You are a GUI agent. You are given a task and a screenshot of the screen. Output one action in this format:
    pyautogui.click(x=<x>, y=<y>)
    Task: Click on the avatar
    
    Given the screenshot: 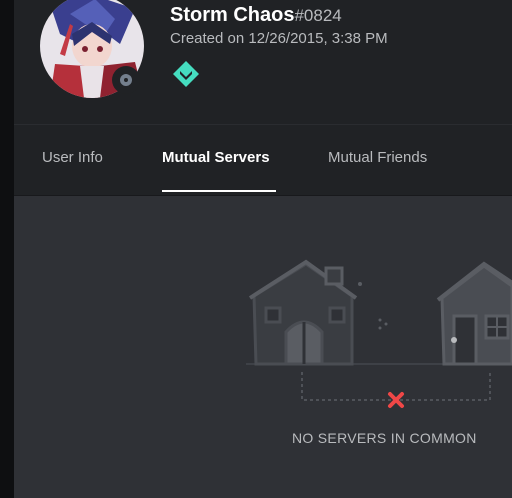 What is the action you would take?
    pyautogui.click(x=92, y=49)
    